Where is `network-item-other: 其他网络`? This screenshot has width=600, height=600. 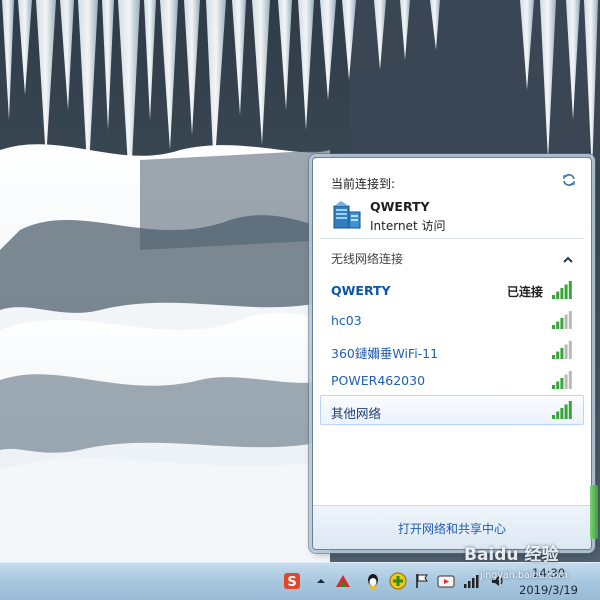 network-item-other: 其他网络 is located at coordinates (452, 410).